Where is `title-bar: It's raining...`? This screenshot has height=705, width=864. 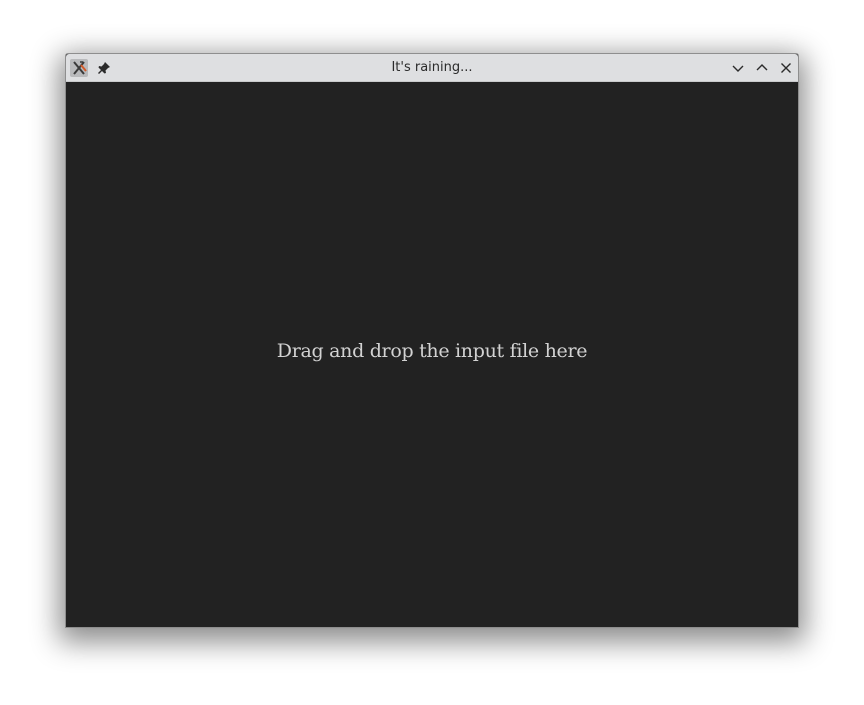 title-bar: It's raining... is located at coordinates (432, 68).